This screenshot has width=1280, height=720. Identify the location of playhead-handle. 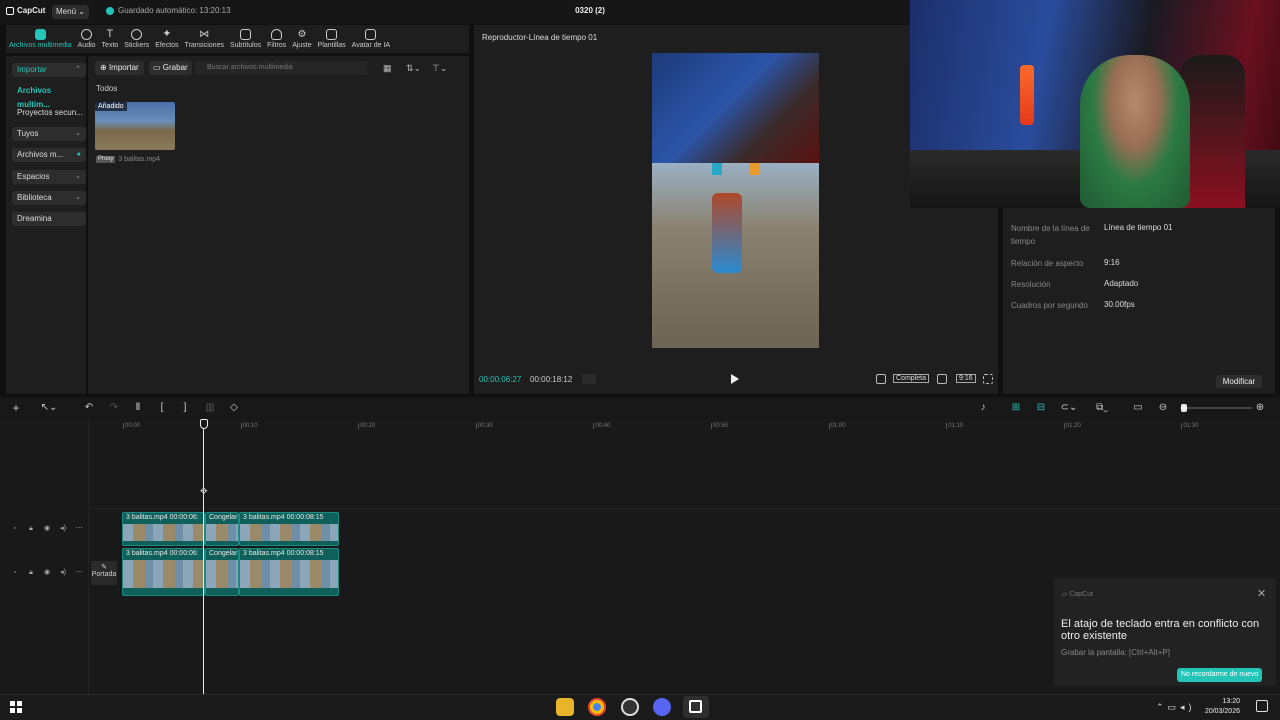
(204, 424).